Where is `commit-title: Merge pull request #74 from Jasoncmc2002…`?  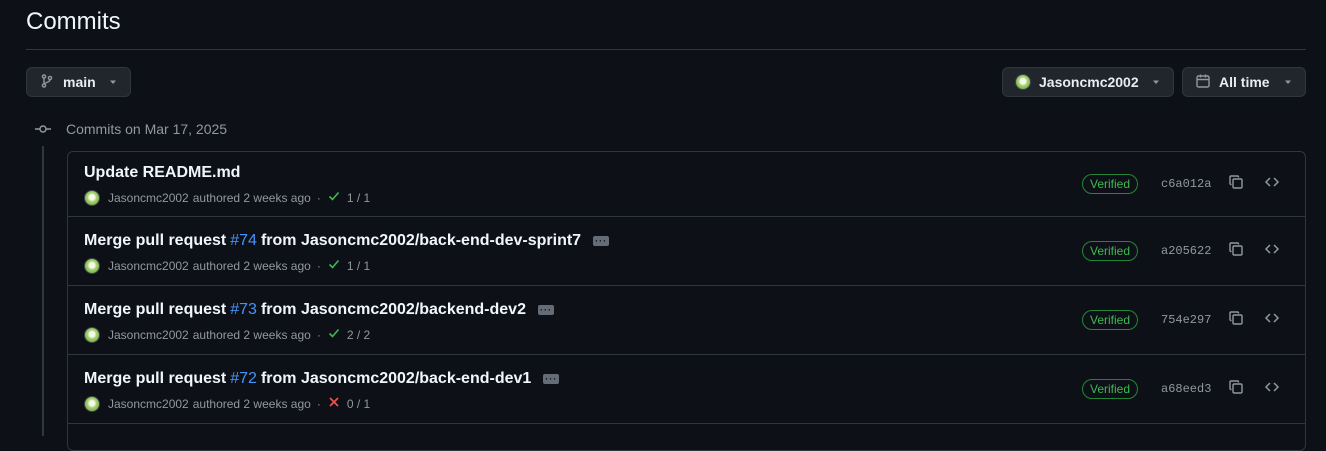 commit-title: Merge pull request #74 from Jasoncmc2002… is located at coordinates (347, 241).